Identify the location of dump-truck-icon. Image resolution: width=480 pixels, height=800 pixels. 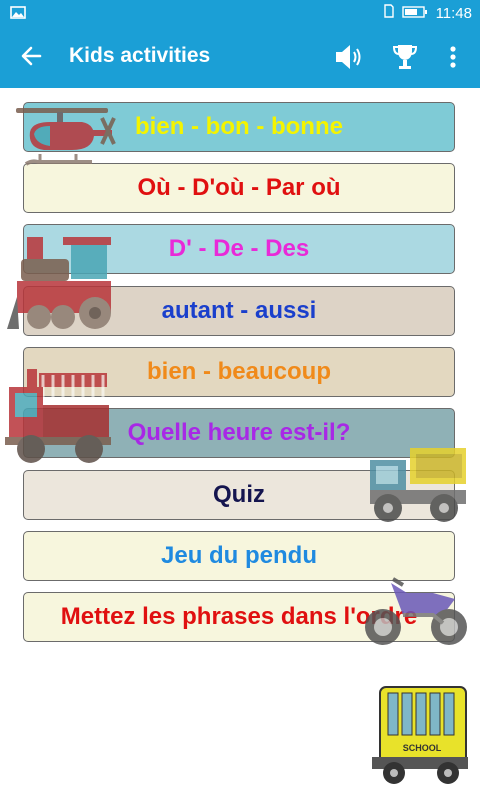
(418, 485).